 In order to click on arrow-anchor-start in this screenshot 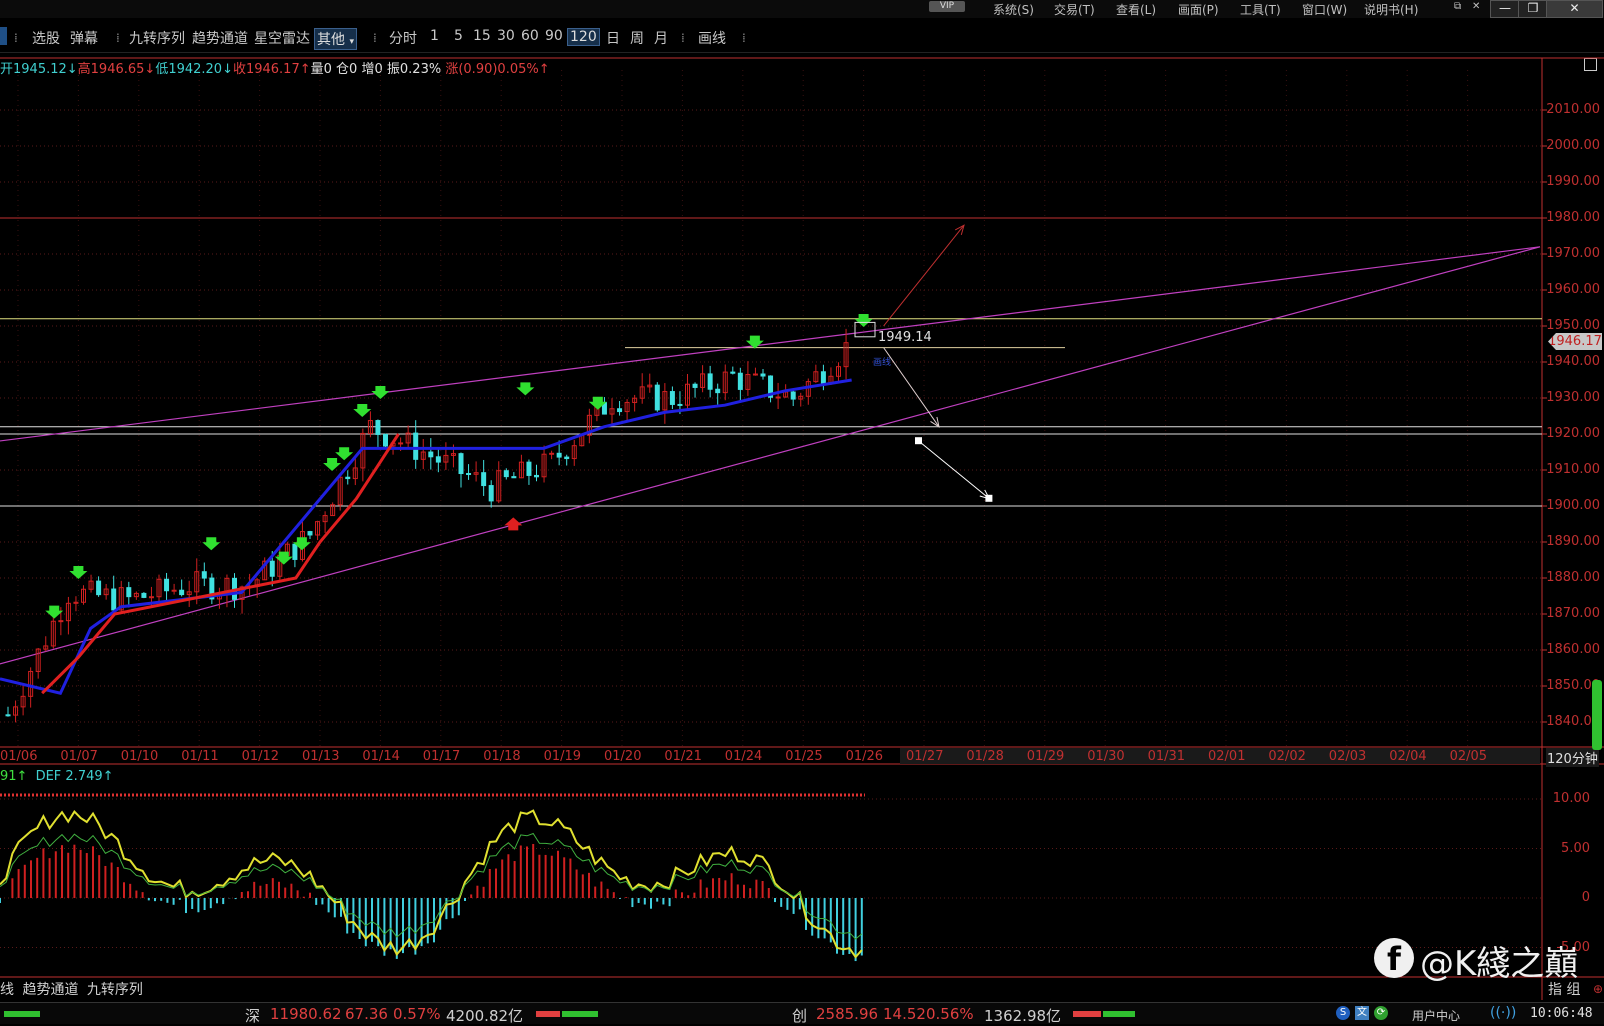, I will do `click(918, 441)`.